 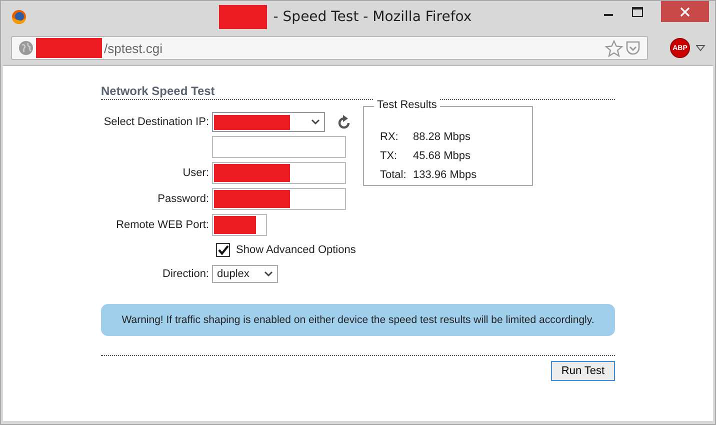 I want to click on result-label: RX:, so click(x=390, y=138).